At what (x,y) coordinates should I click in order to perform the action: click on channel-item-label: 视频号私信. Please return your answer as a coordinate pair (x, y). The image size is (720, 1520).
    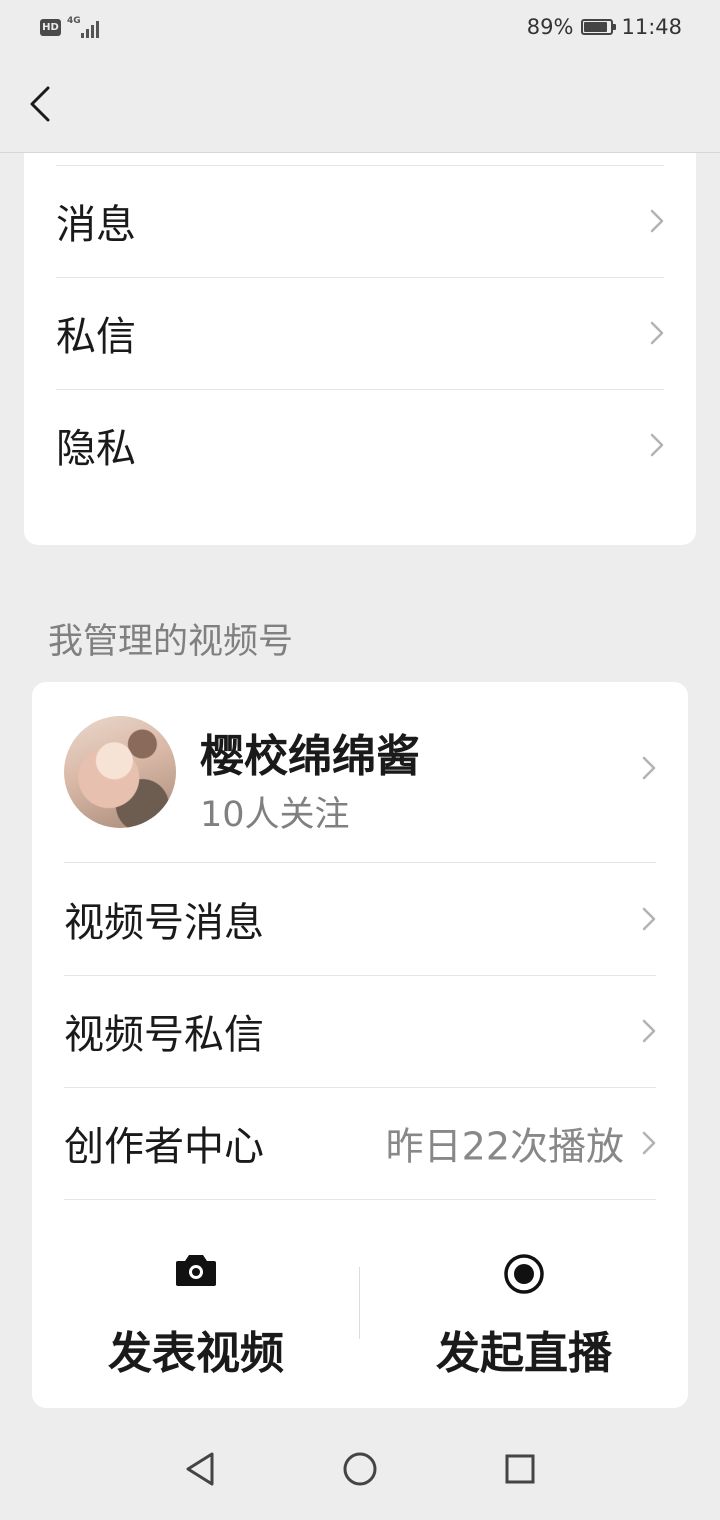
    Looking at the image, I should click on (164, 1035).